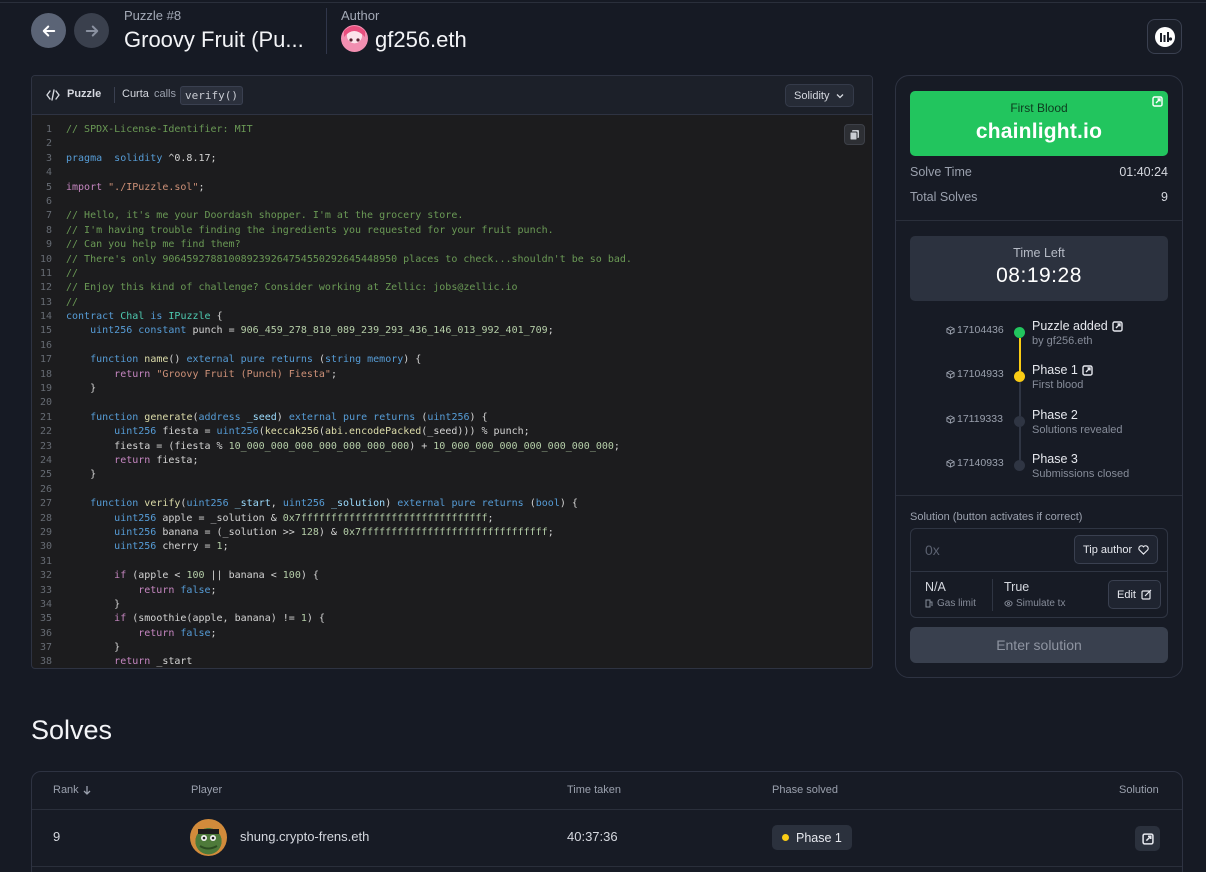 The image size is (1206, 872). Describe the element at coordinates (1020, 399) in the screenshot. I see `timeline-connector` at that location.